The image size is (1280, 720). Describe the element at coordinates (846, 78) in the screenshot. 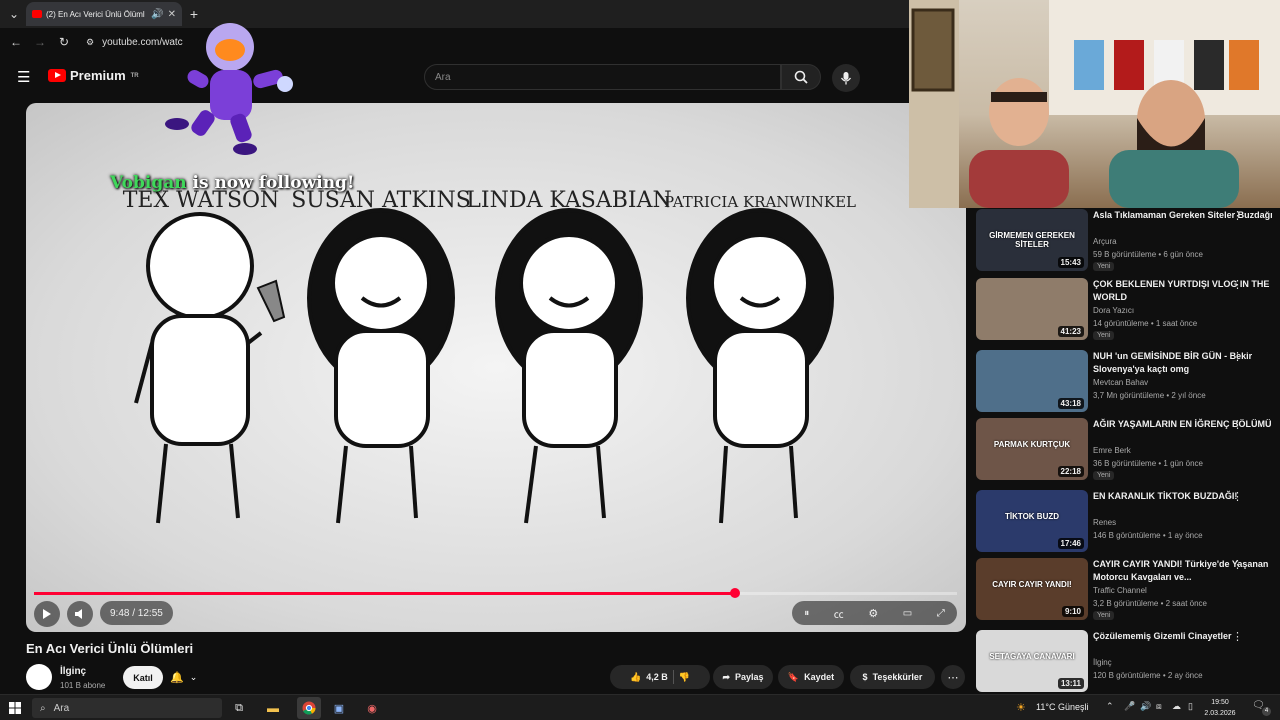

I see `voice-search-button` at that location.